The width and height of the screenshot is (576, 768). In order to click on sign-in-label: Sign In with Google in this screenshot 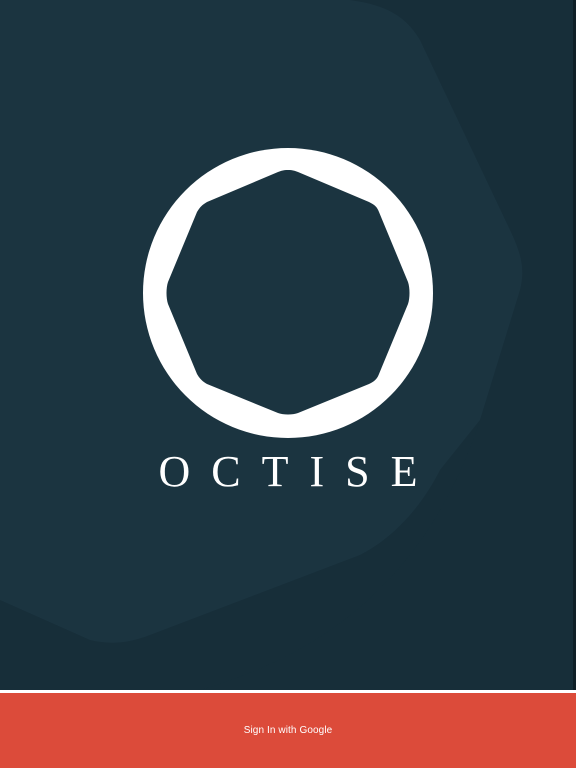, I will do `click(288, 730)`.